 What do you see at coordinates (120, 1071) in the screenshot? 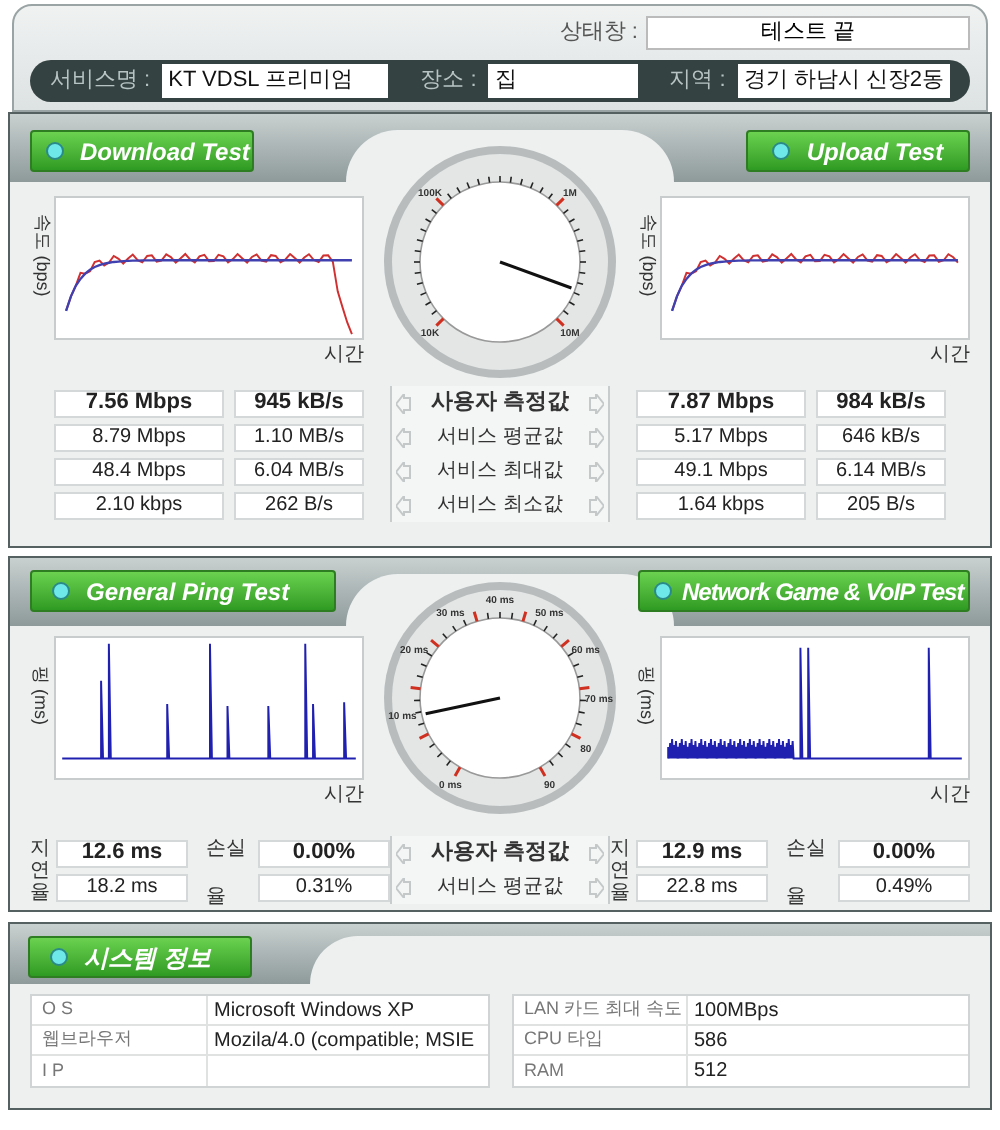
I see `table-label: I P` at bounding box center [120, 1071].